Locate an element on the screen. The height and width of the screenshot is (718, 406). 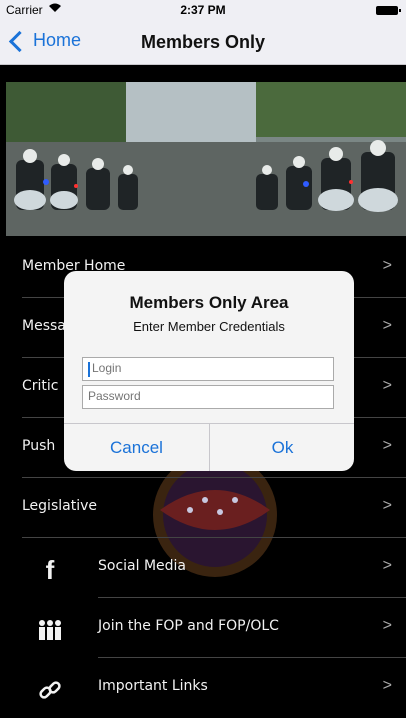
menu-item-important-links: Important Links > is located at coordinates (203, 688).